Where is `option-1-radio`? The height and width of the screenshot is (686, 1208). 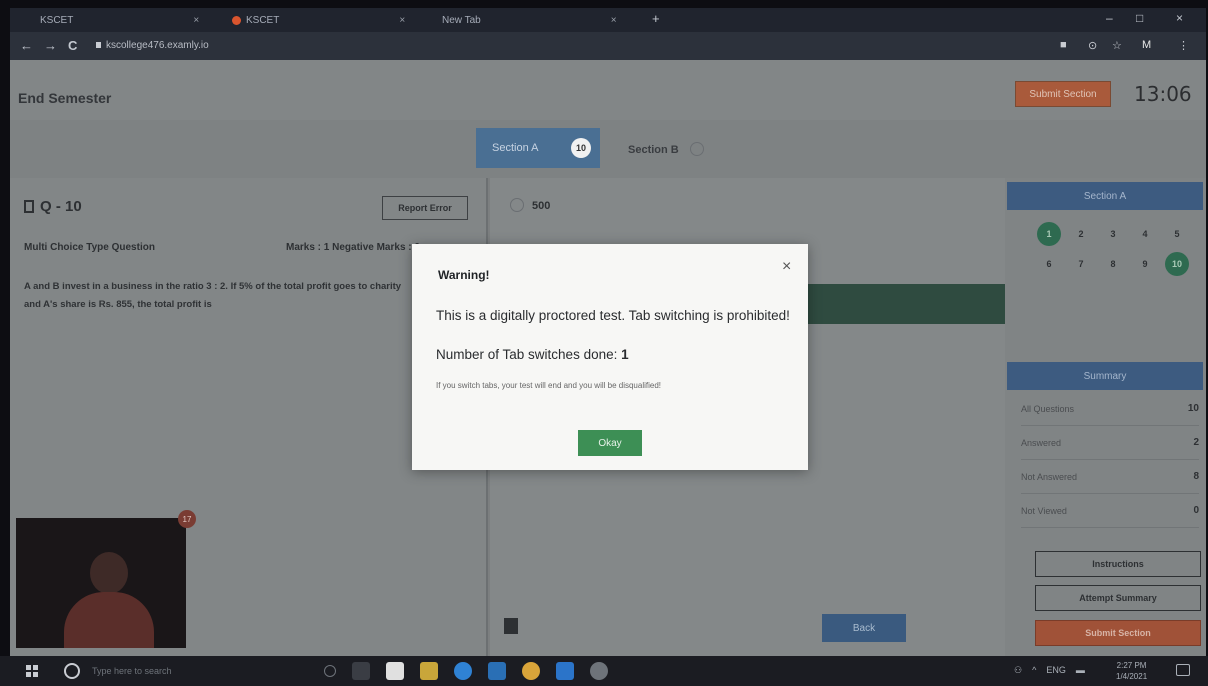
option-1-radio is located at coordinates (517, 205).